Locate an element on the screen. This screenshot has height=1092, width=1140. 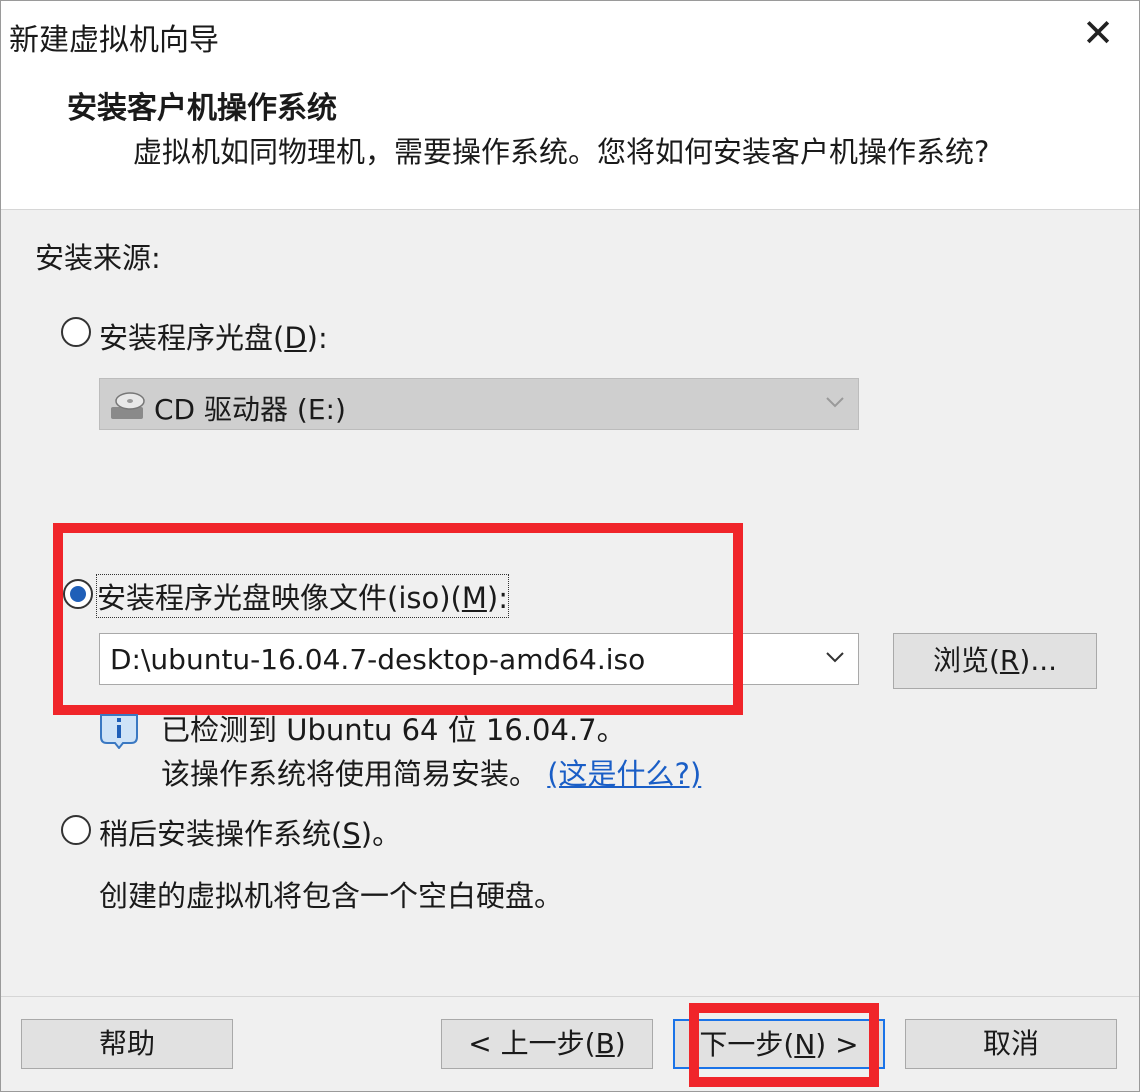
whats-this-link: (这是什么?) is located at coordinates (624, 774).